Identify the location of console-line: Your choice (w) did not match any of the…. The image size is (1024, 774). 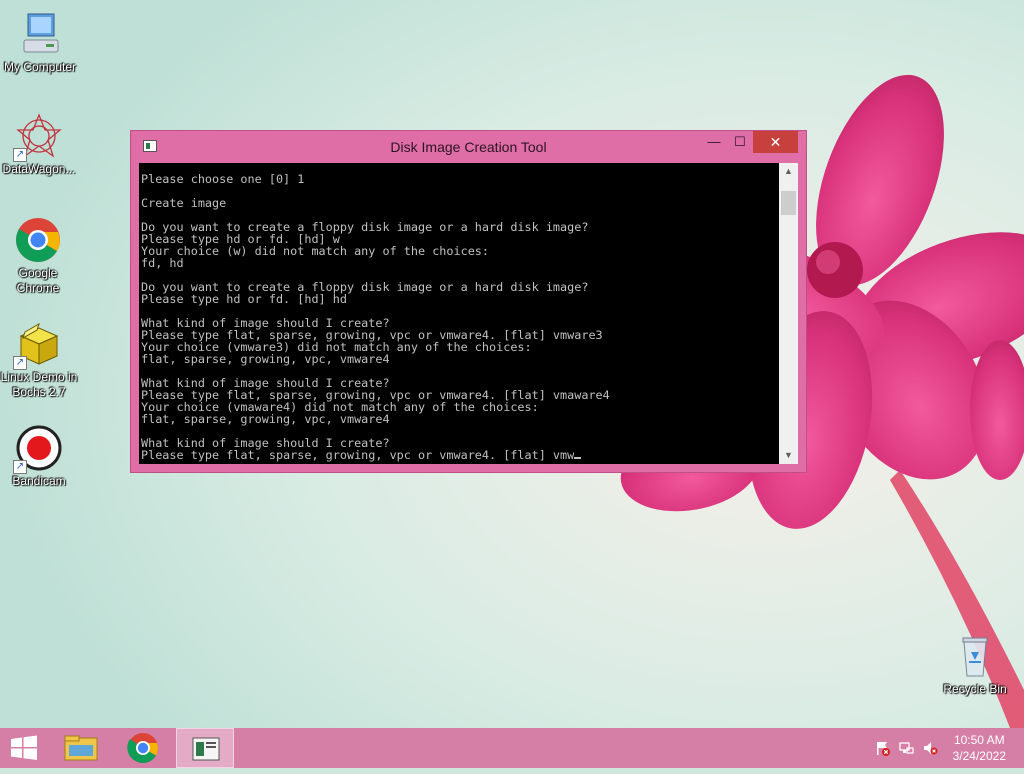
(315, 251).